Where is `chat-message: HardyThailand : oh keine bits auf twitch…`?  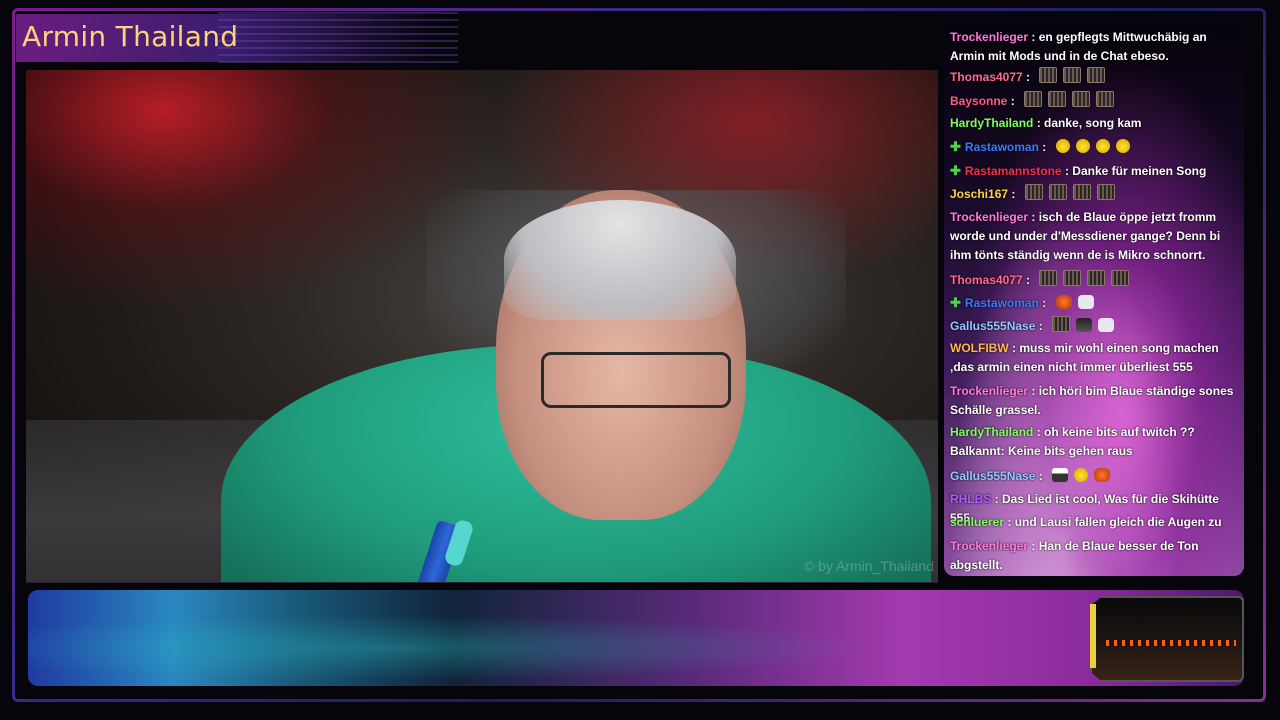
chat-message: HardyThailand : oh keine bits auf twitch… is located at coordinates (1095, 442).